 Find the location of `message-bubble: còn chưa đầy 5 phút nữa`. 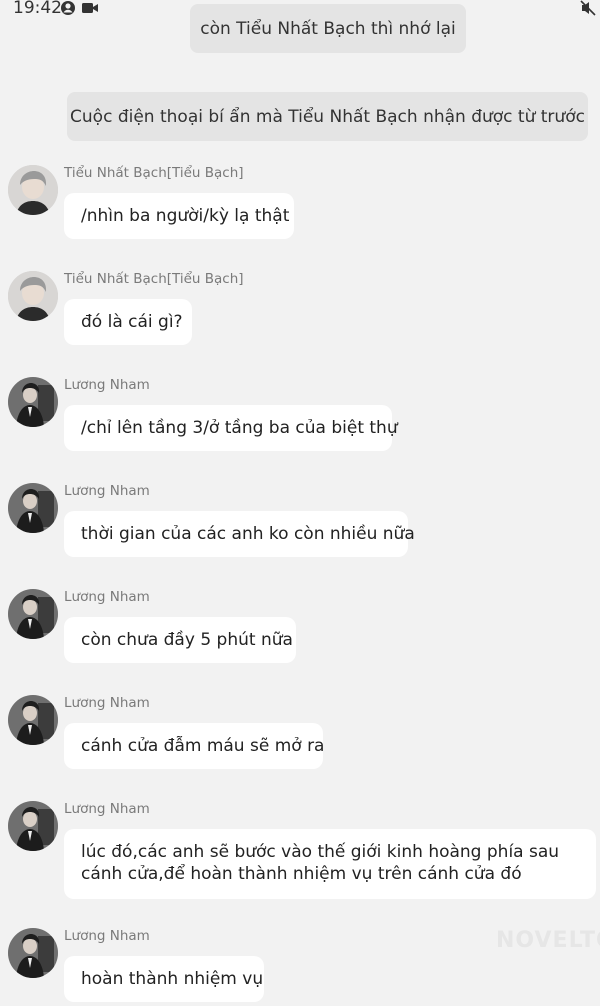

message-bubble: còn chưa đầy 5 phút nữa is located at coordinates (180, 640).